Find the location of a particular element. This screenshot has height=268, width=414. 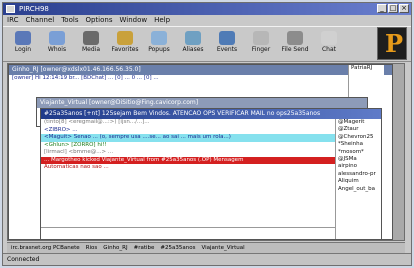

menu-item-channel: Channel is located at coordinates (39, 20).